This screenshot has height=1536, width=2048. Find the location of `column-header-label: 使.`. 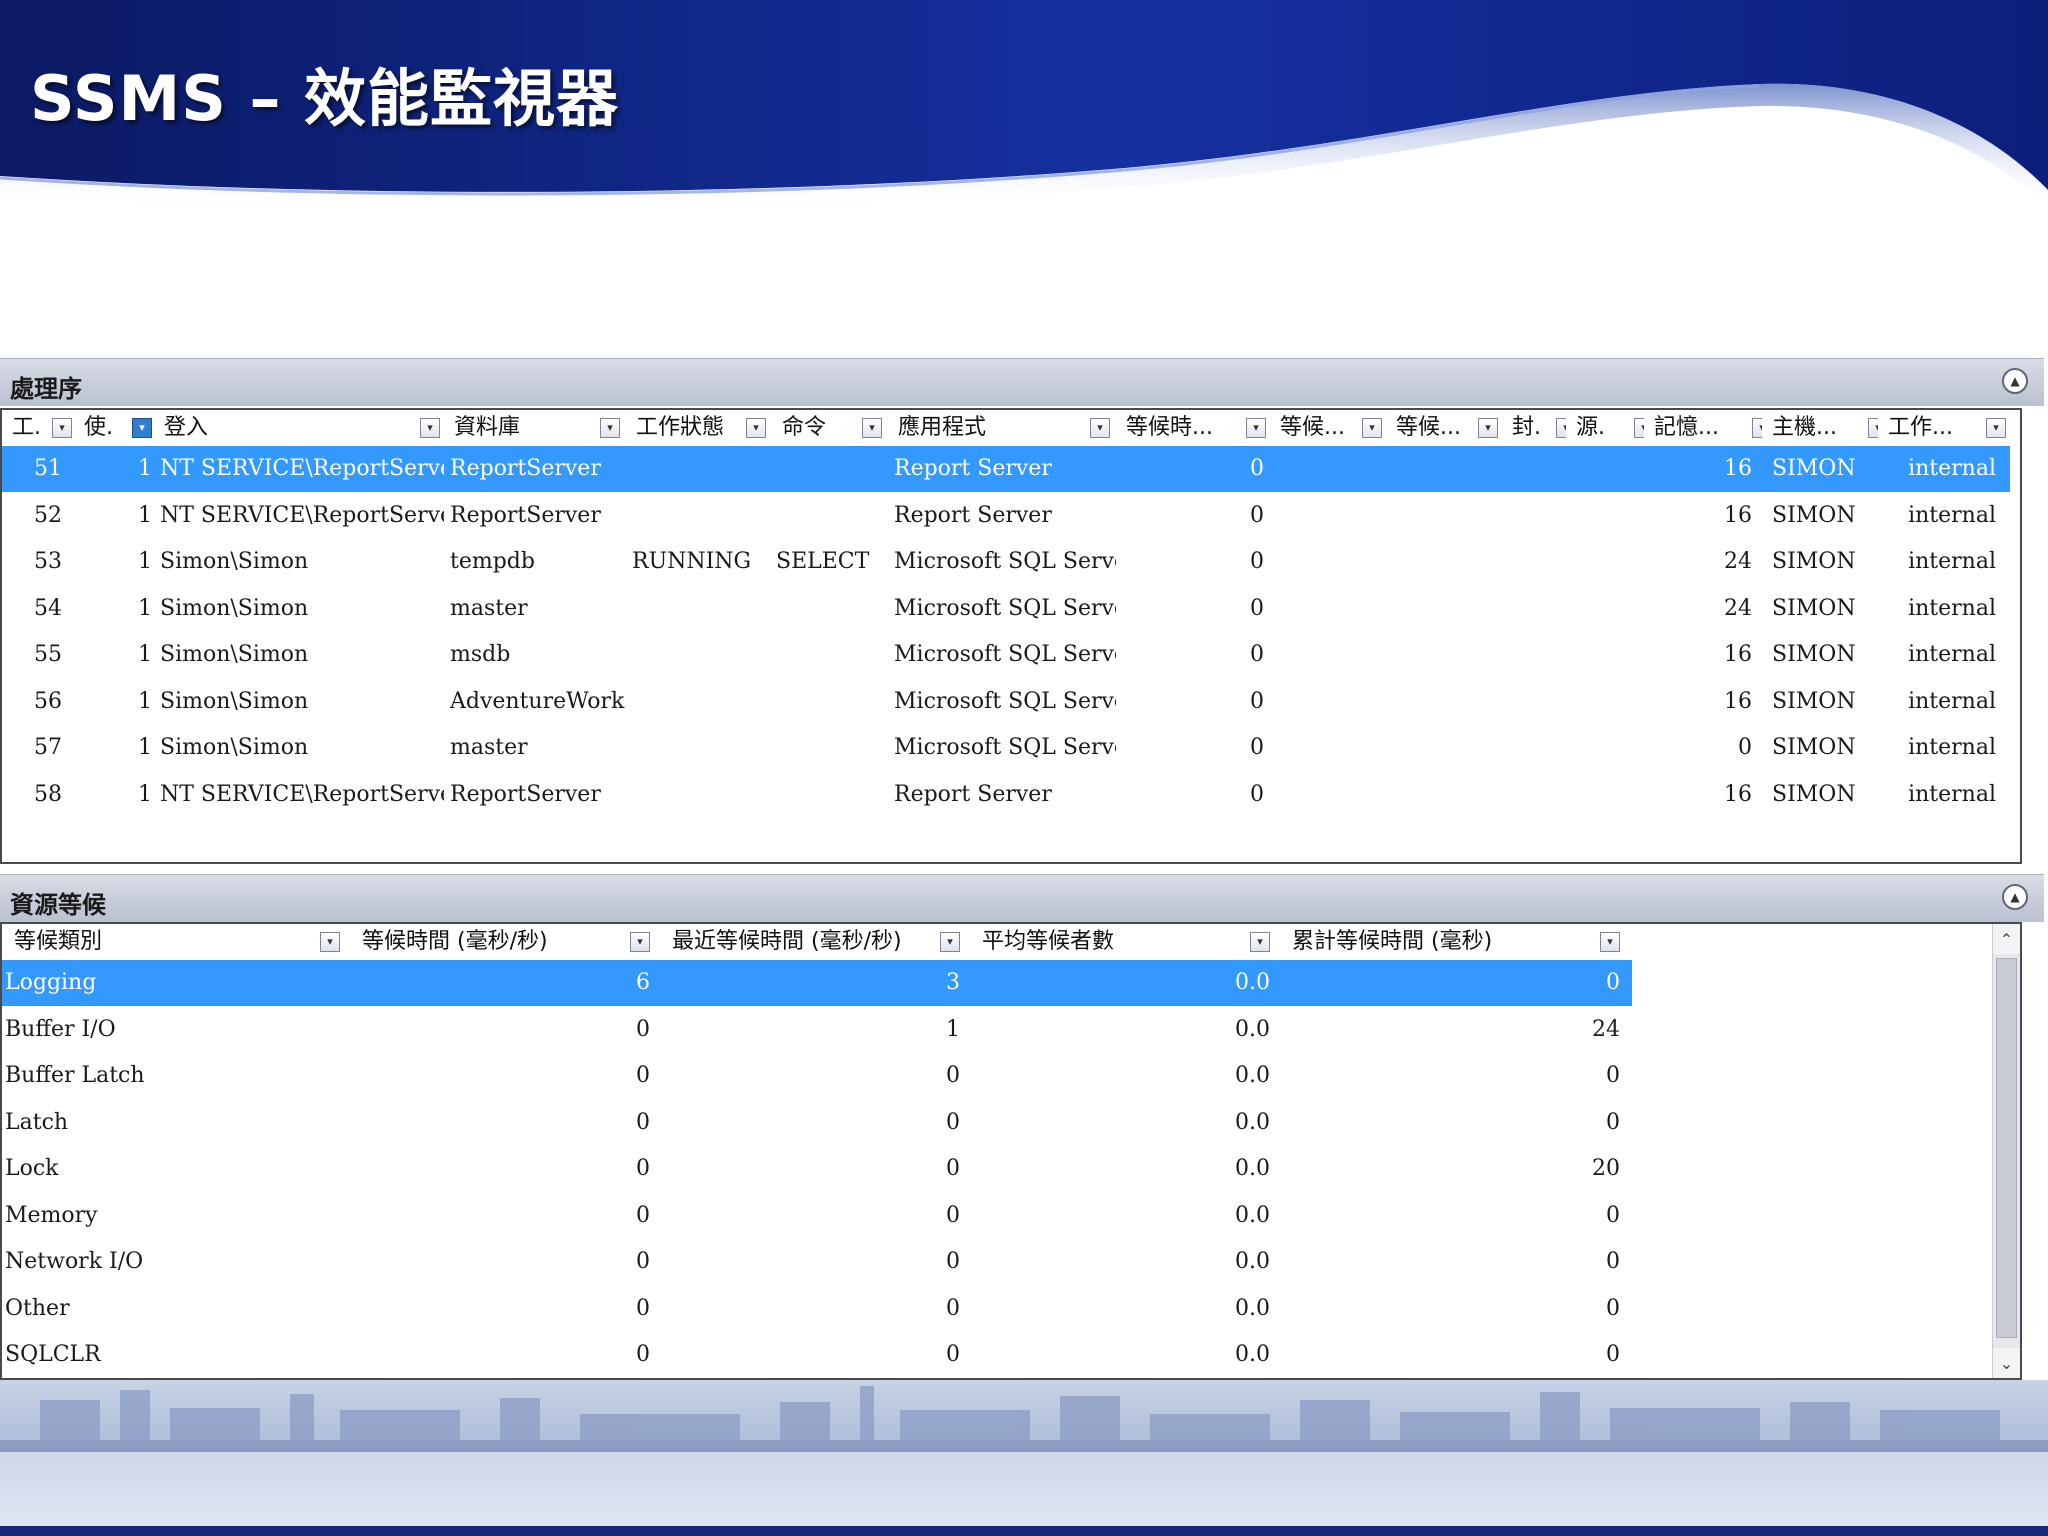

column-header-label: 使. is located at coordinates (98, 427).